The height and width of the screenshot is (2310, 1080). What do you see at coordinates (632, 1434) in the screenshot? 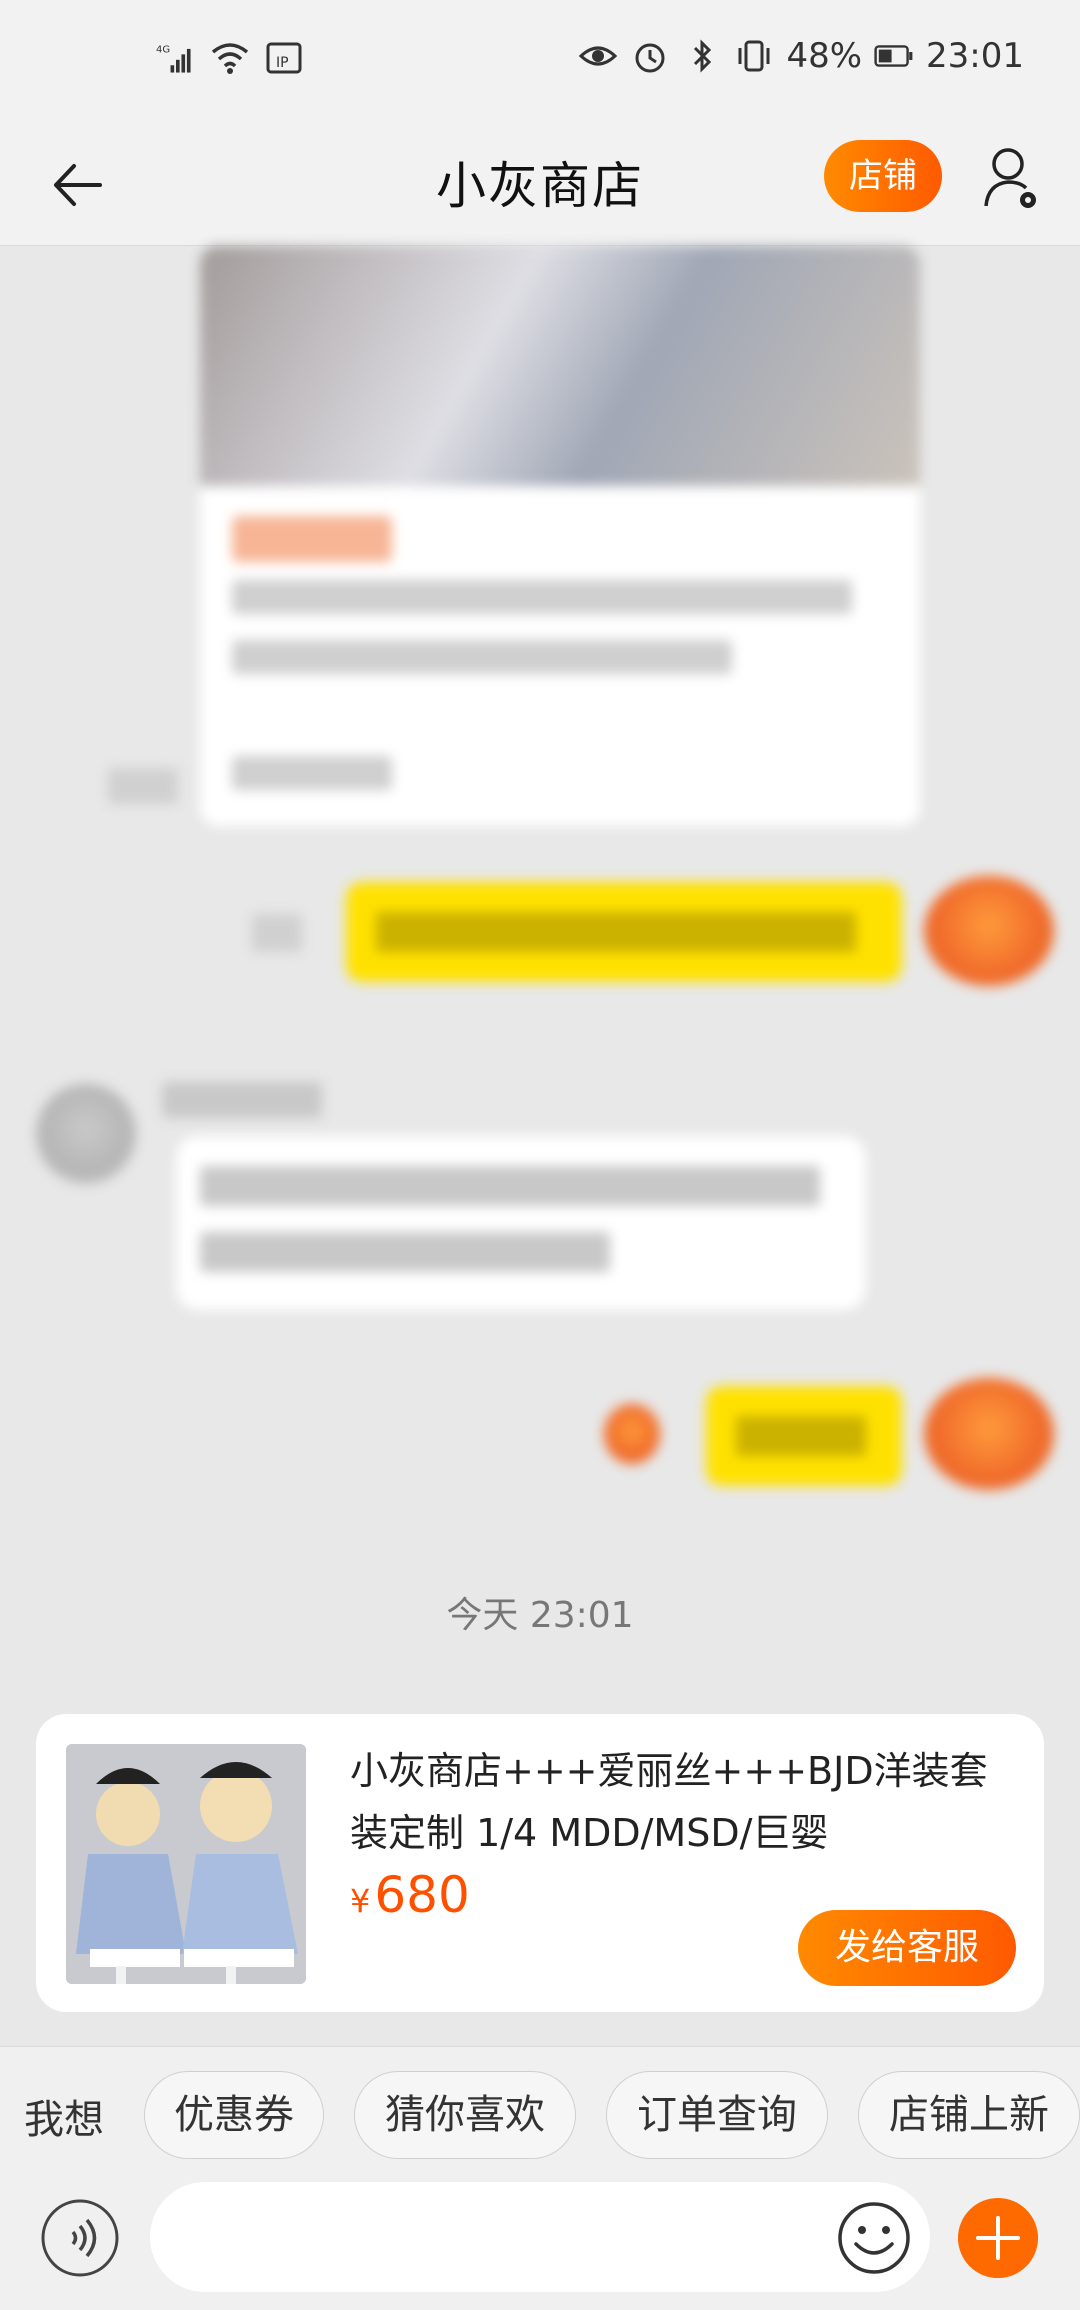
I see `sticker` at bounding box center [632, 1434].